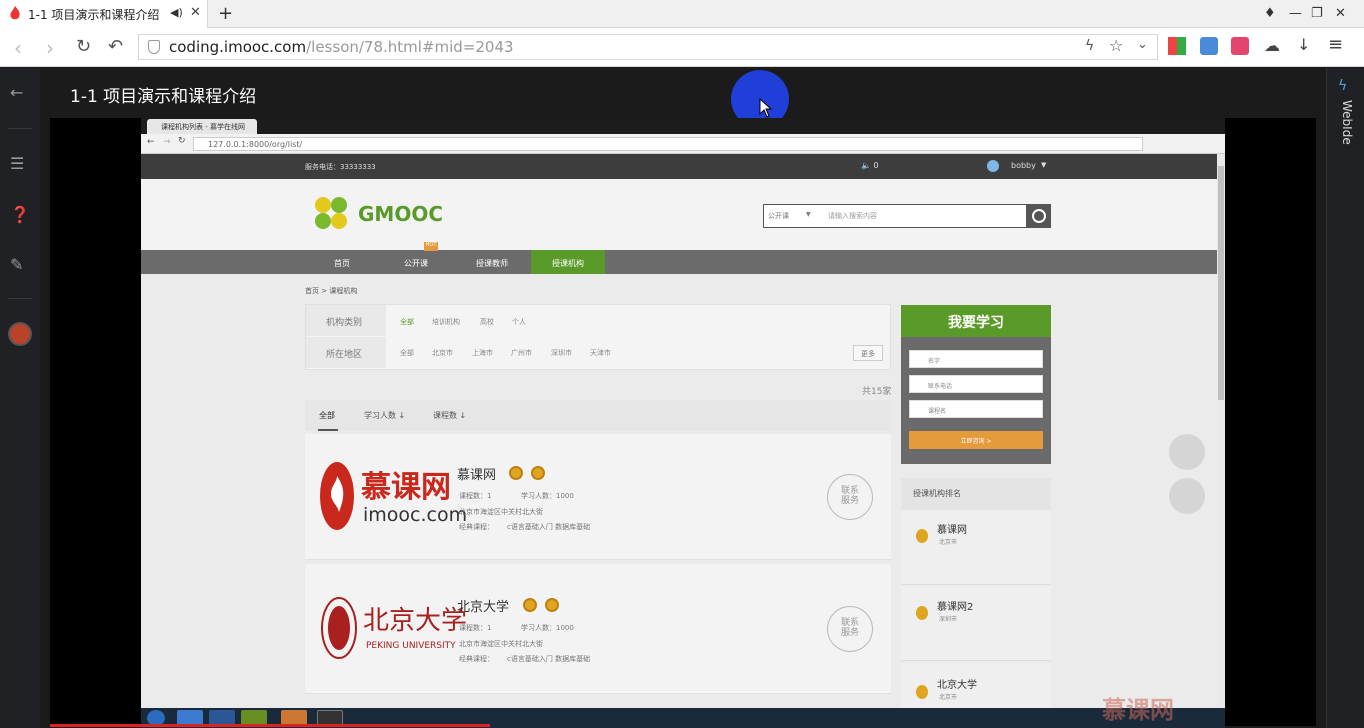 The image size is (1364, 728). I want to click on learn-panel-title: 我要学习, so click(976, 321).